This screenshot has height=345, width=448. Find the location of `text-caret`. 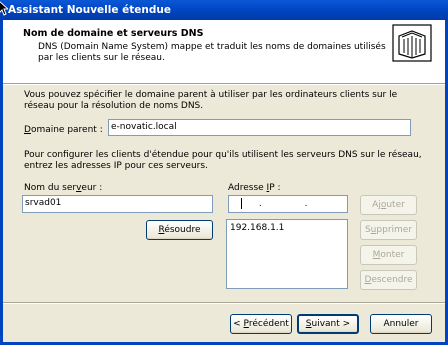

text-caret is located at coordinates (241, 203).